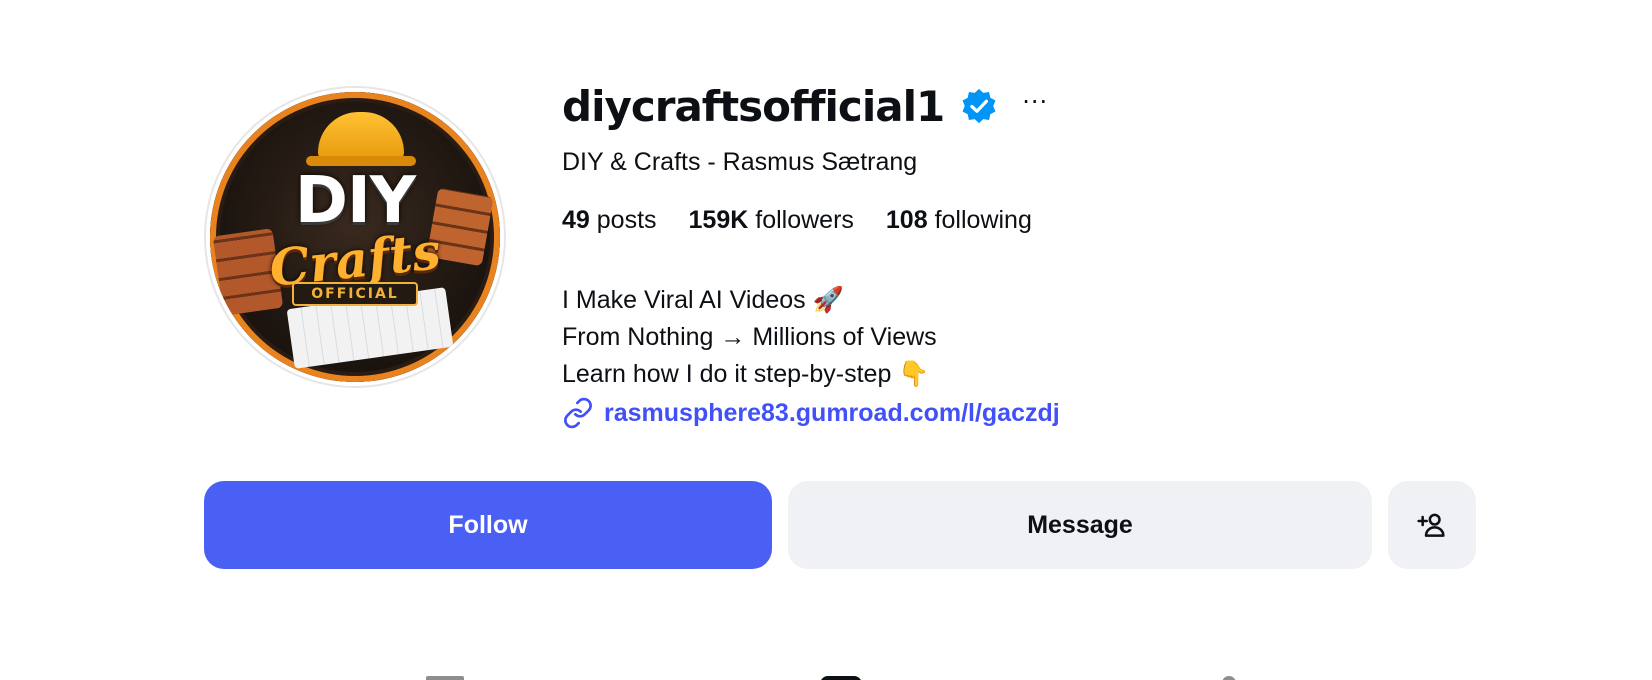 The width and height of the screenshot is (1652, 680). Describe the element at coordinates (361, 139) in the screenshot. I see `hard-hat-graphic` at that location.